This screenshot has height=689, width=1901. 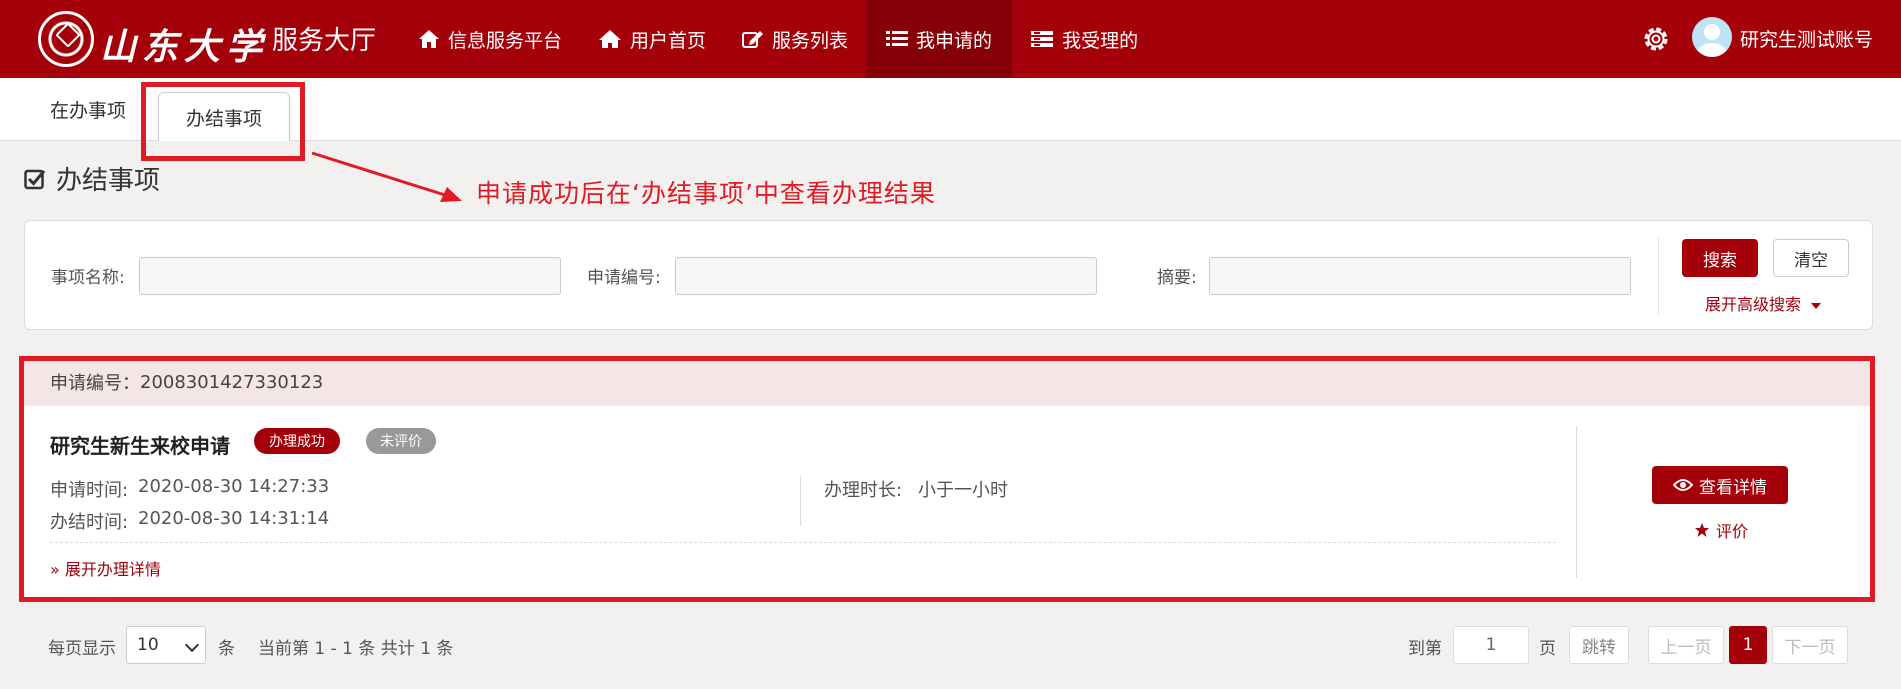 I want to click on prev-page-button: 上一页, so click(x=1686, y=645).